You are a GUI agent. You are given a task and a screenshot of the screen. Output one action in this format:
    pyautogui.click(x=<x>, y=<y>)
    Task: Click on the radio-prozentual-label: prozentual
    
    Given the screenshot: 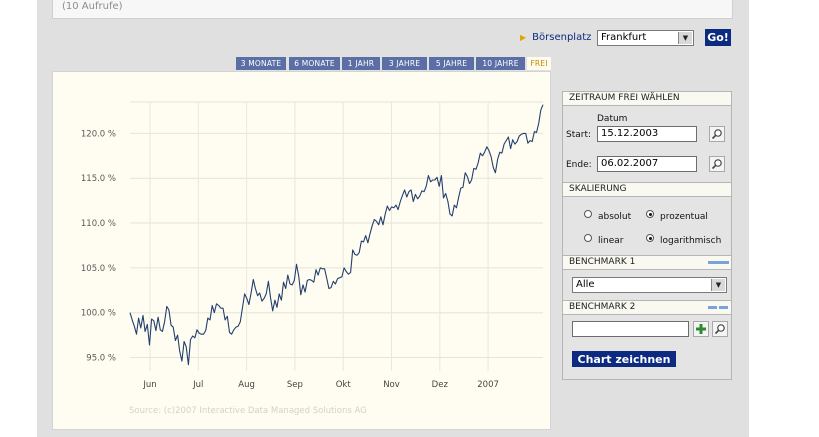 What is the action you would take?
    pyautogui.click(x=684, y=217)
    